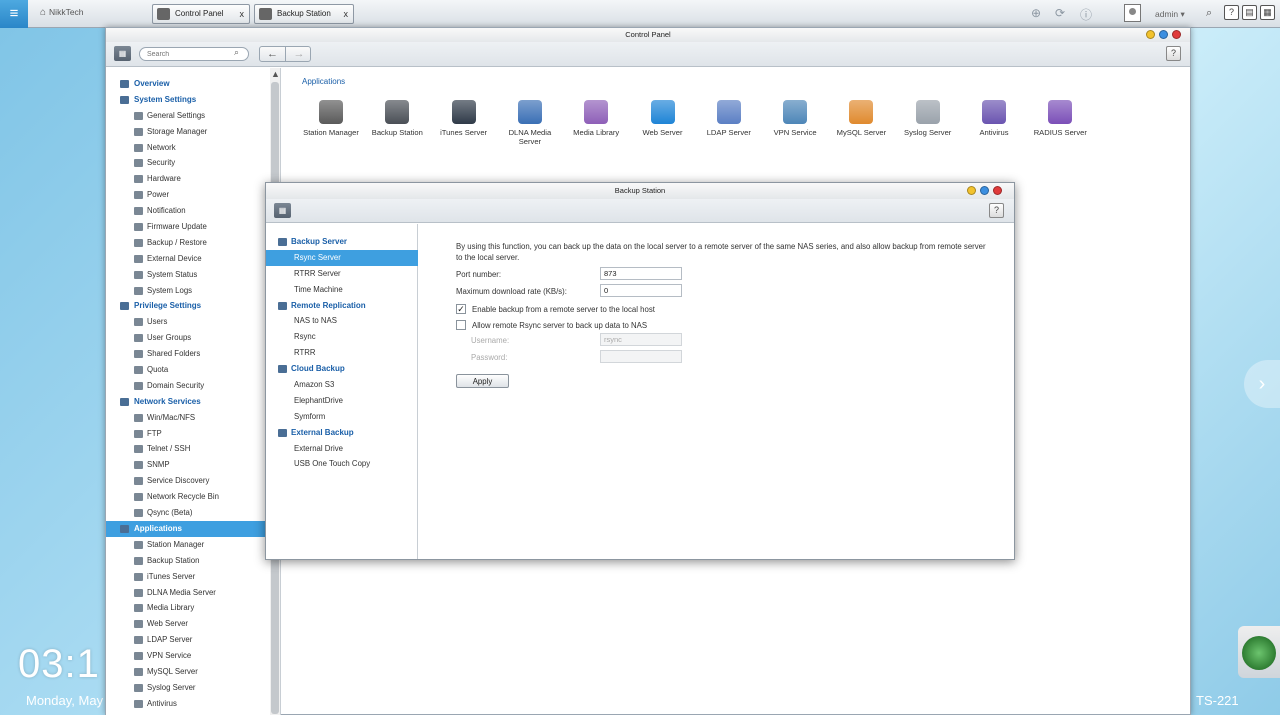  What do you see at coordinates (188, 449) in the screenshot?
I see `sidebar-item-telnet-ssh: Telnet / SSH` at bounding box center [188, 449].